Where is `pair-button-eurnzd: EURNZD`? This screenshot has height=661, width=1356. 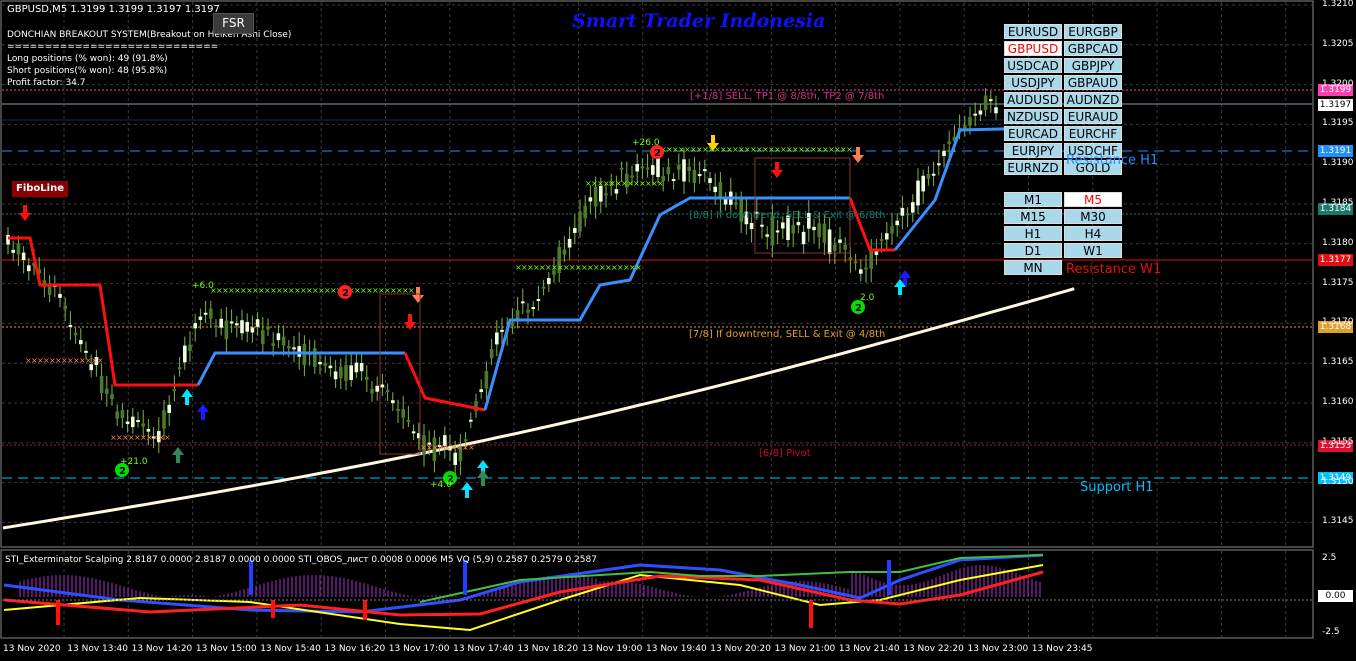
pair-button-eurnzd: EURNZD is located at coordinates (1033, 167).